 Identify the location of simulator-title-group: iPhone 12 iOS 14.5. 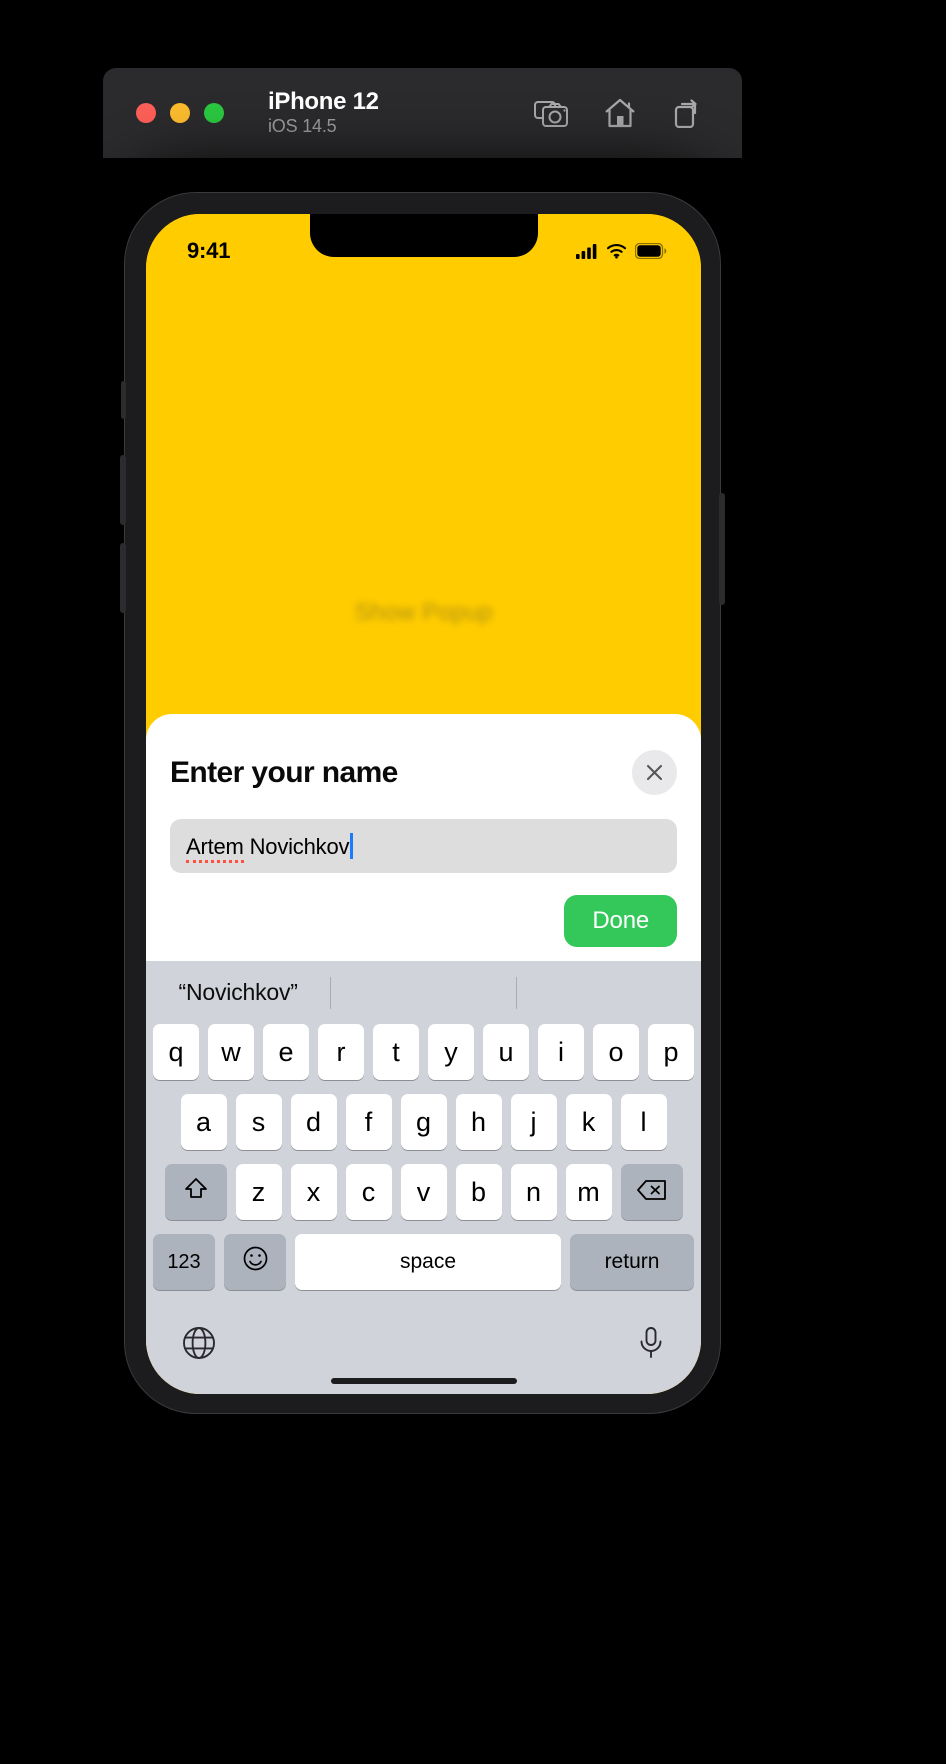
(323, 112).